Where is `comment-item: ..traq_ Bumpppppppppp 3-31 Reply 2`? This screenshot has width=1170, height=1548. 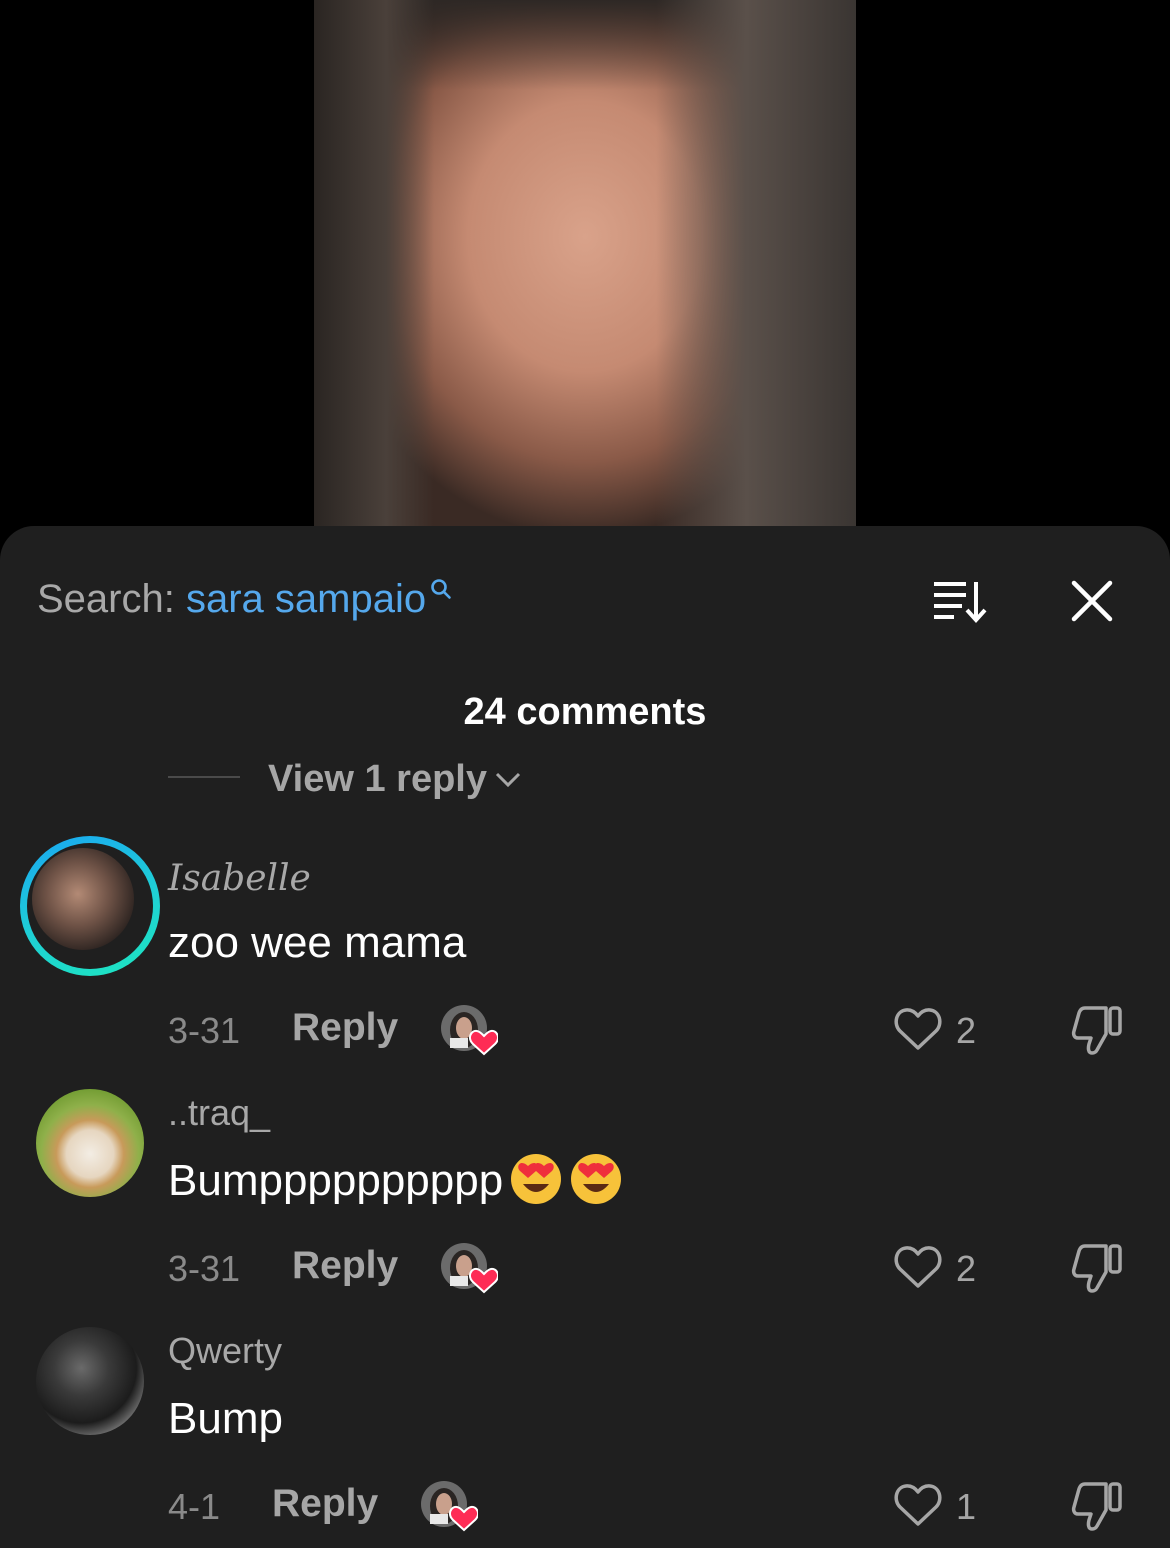
comment-item: ..traq_ Bumpppppppppp 3-31 Reply 2 is located at coordinates (585, 1201).